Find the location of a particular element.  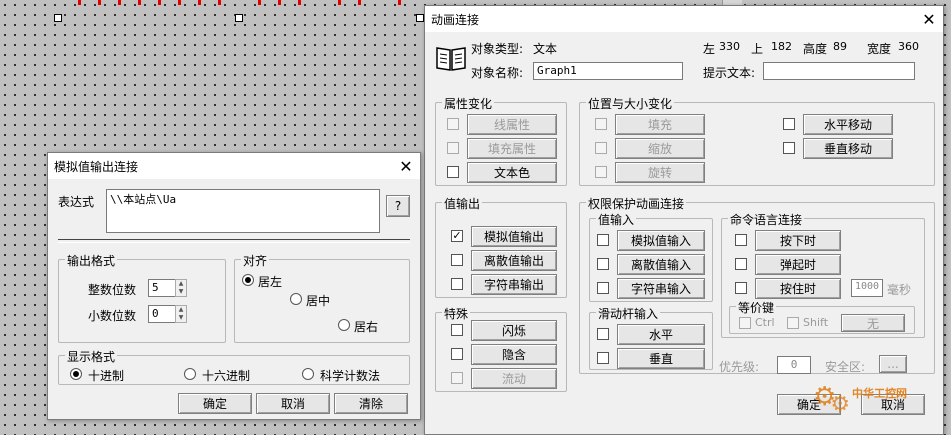

group-label: 权限保护动画连接 is located at coordinates (636, 203).